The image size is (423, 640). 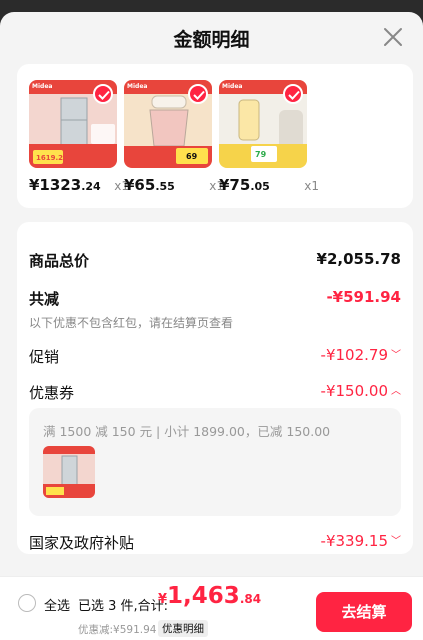 What do you see at coordinates (73, 124) in the screenshot?
I see `product-thumbnail-fridge: Midea 1619.2` at bounding box center [73, 124].